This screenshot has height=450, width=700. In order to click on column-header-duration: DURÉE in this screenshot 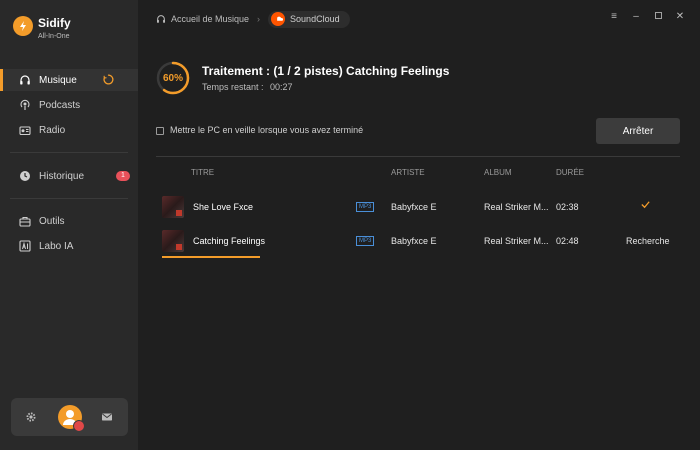, I will do `click(570, 172)`.